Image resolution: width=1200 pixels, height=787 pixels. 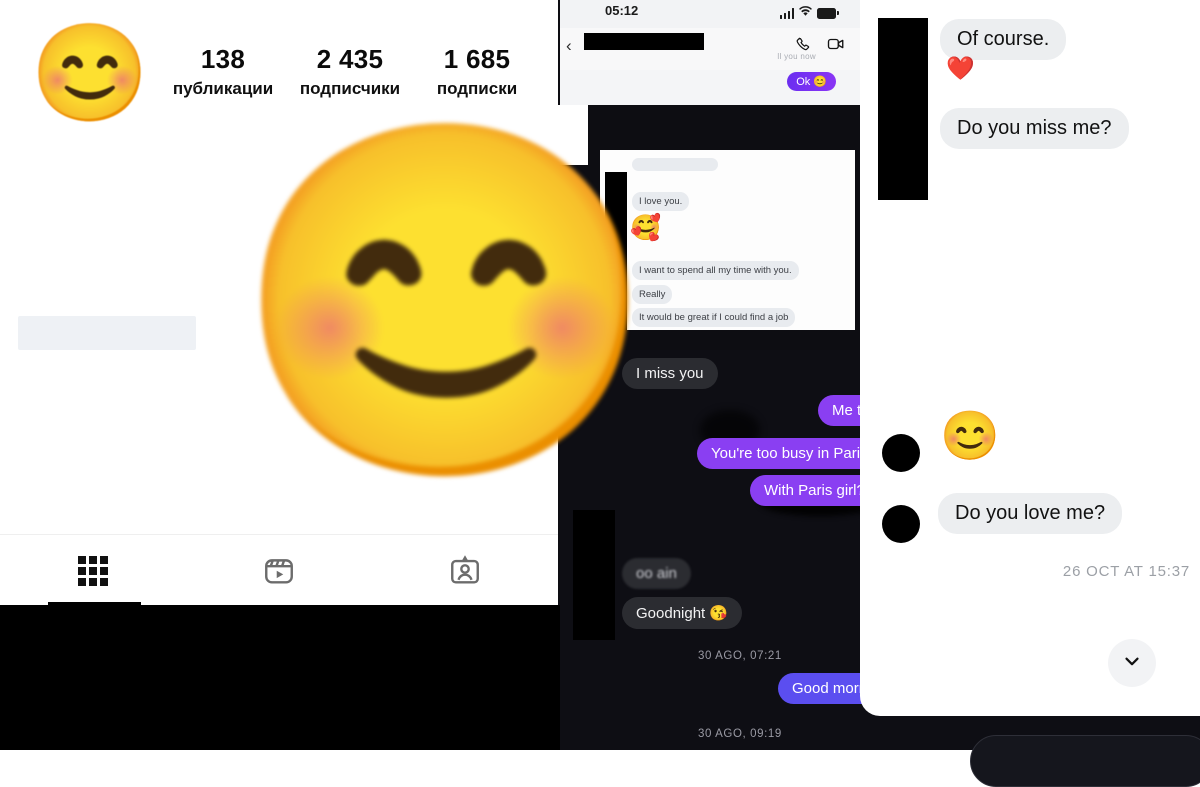 What do you see at coordinates (280, 677) in the screenshot?
I see `black-fill-region` at bounding box center [280, 677].